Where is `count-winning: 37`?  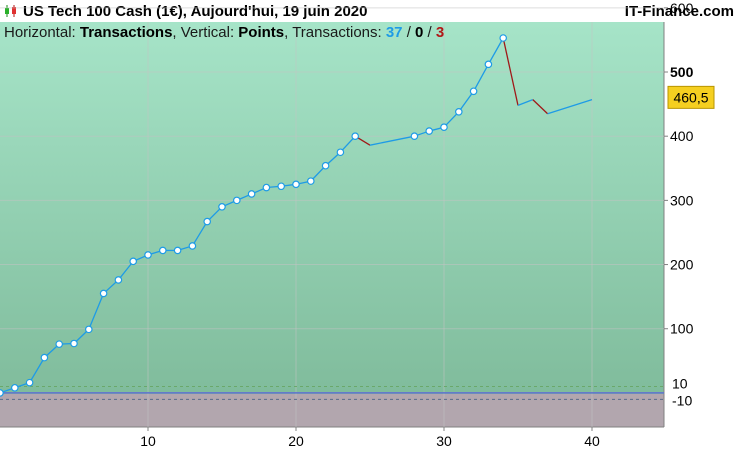
count-winning: 37 is located at coordinates (394, 32).